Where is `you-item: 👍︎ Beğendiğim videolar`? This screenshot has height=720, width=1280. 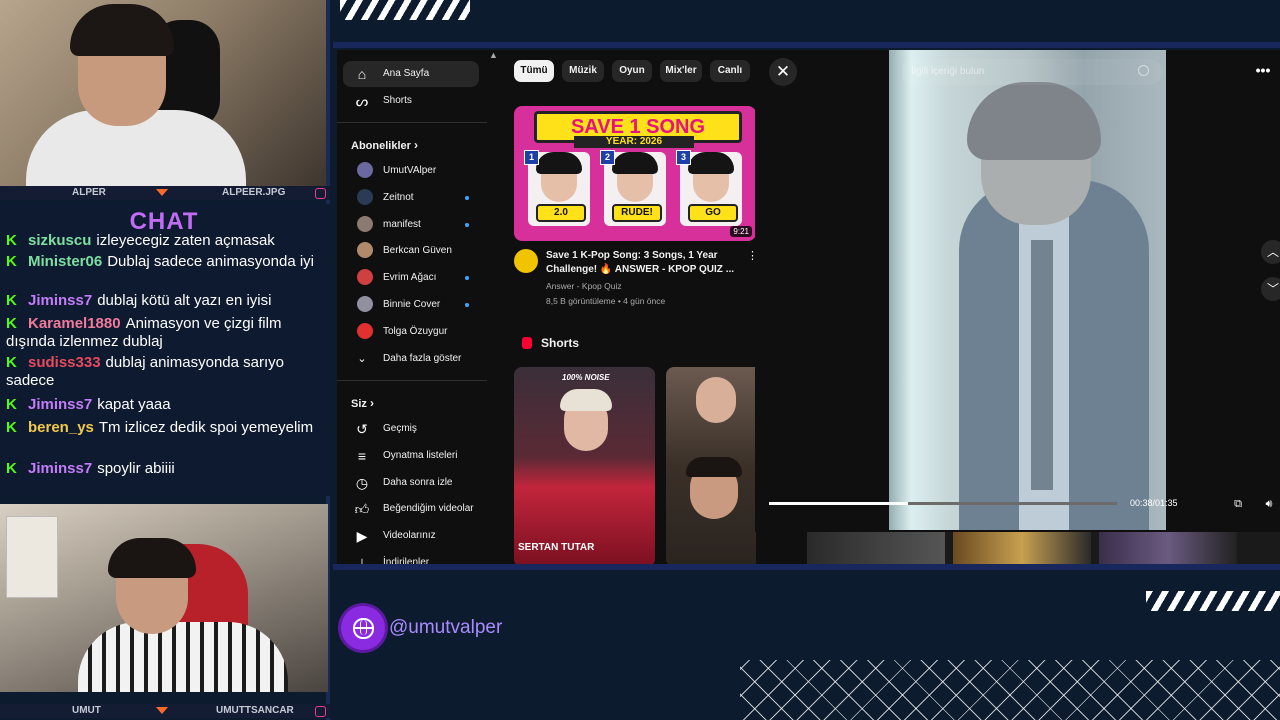 you-item: 👍︎ Beğendiğim videolar is located at coordinates (411, 509).